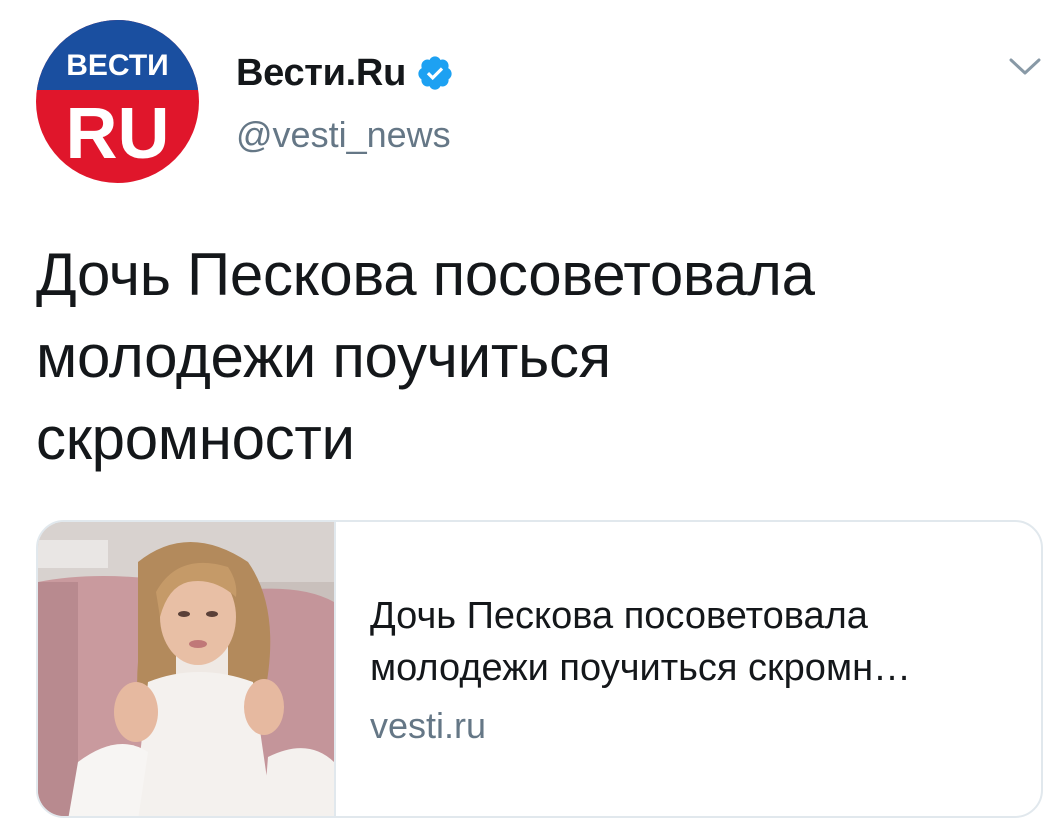 Image resolution: width=1061 pixels, height=831 pixels. Describe the element at coordinates (118, 134) in the screenshot. I see `avatar-logo-bottom: RU` at that location.